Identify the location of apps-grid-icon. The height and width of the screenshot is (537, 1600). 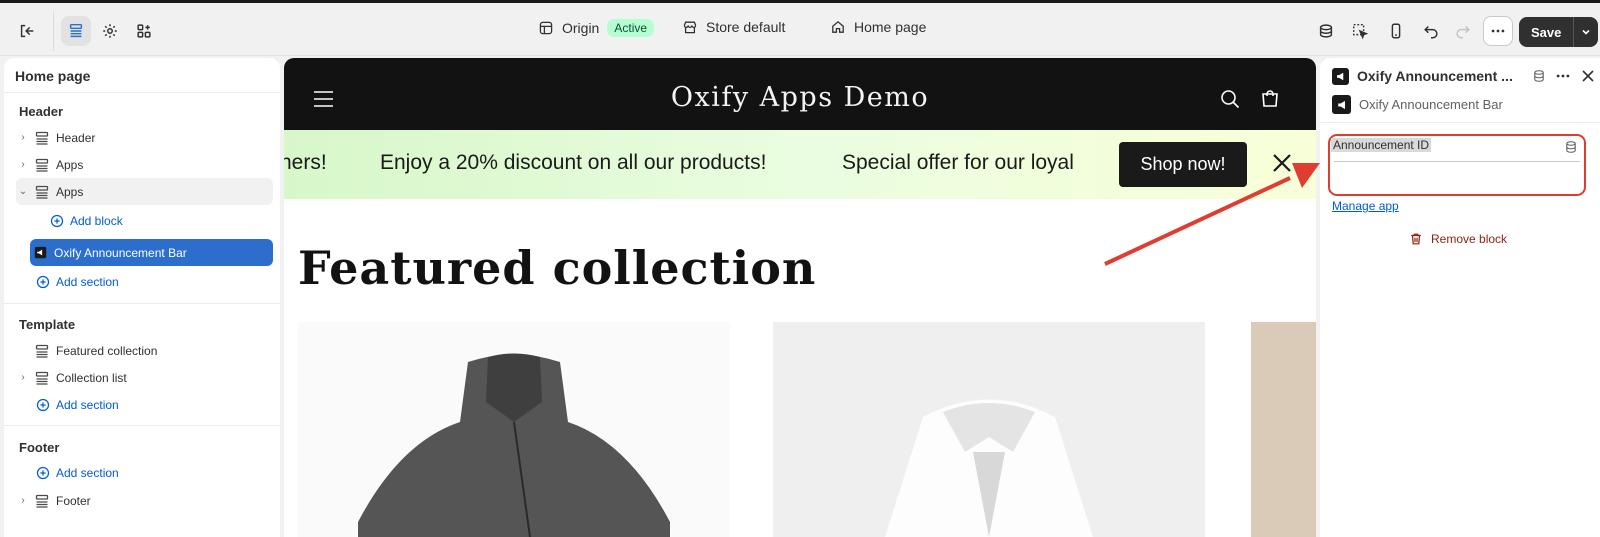
(144, 31).